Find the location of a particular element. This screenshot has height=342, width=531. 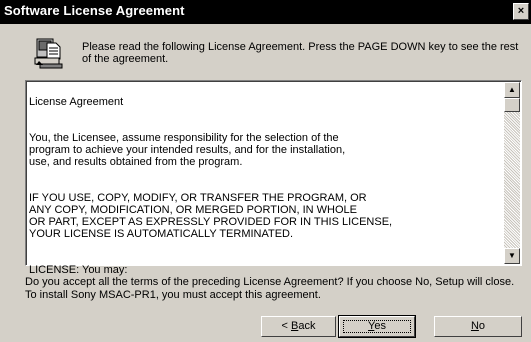

arrow-up-icon: ▲ is located at coordinates (512, 89).